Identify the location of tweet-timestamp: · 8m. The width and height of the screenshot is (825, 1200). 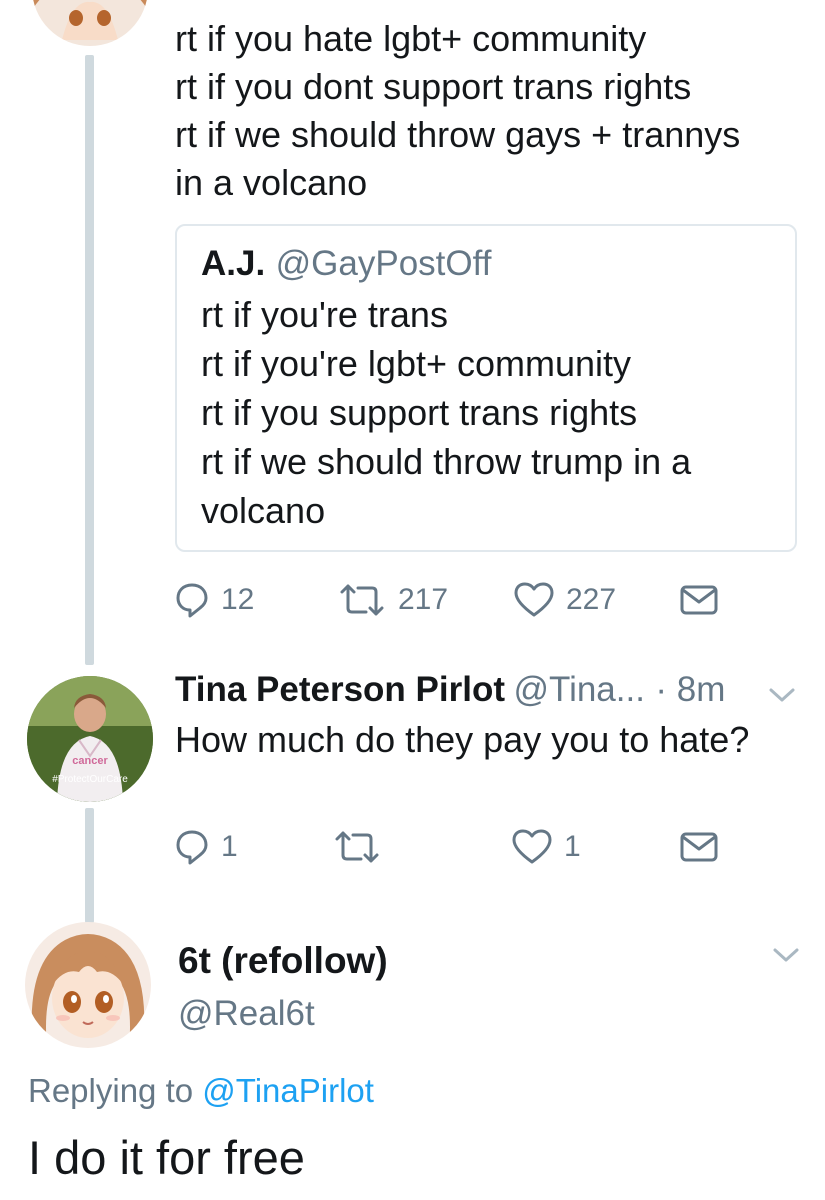
(690, 689).